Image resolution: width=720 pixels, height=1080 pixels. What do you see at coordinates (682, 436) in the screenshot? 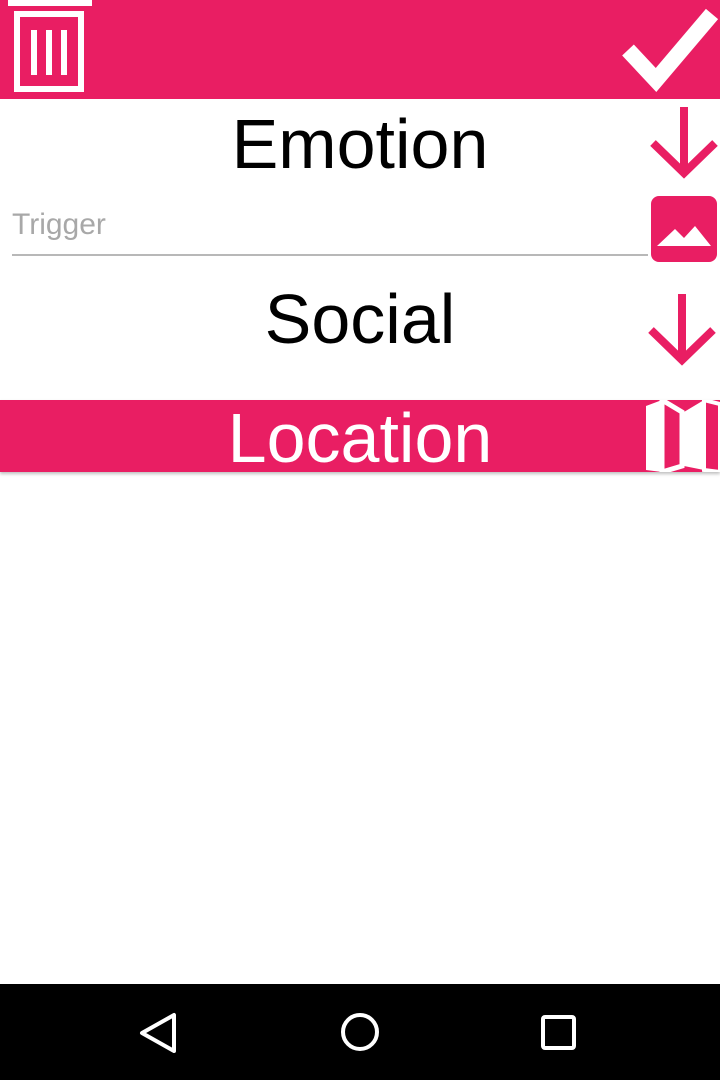
I see `map-icon` at bounding box center [682, 436].